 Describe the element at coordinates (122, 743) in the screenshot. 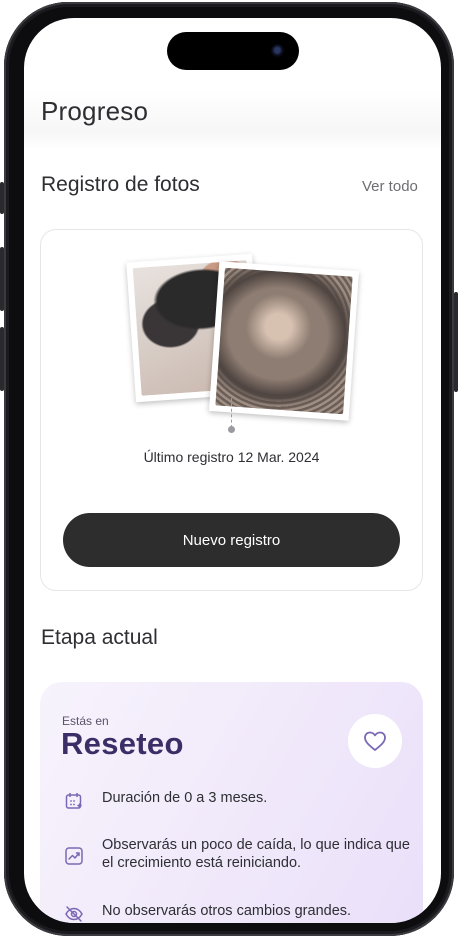

I see `stage-name: Reseteo` at that location.